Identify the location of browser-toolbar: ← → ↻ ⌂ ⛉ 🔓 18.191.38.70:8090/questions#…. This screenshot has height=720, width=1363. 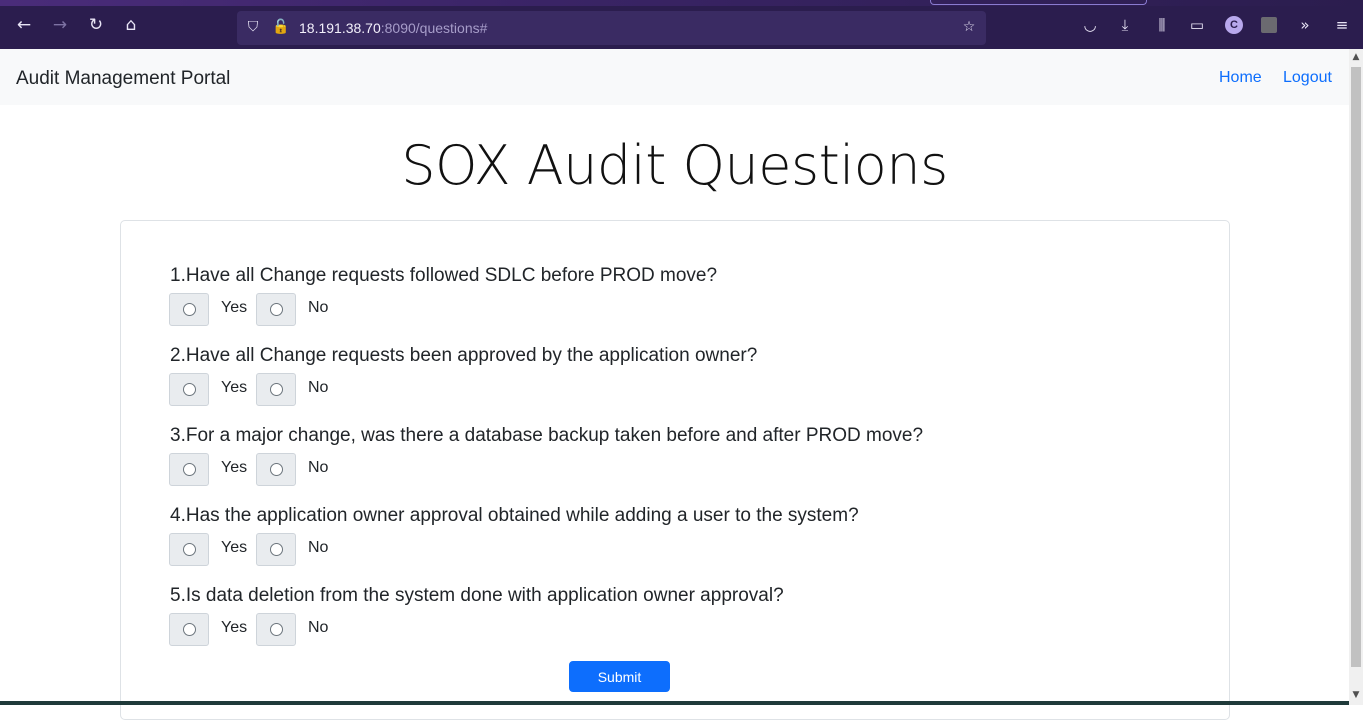
(681, 24).